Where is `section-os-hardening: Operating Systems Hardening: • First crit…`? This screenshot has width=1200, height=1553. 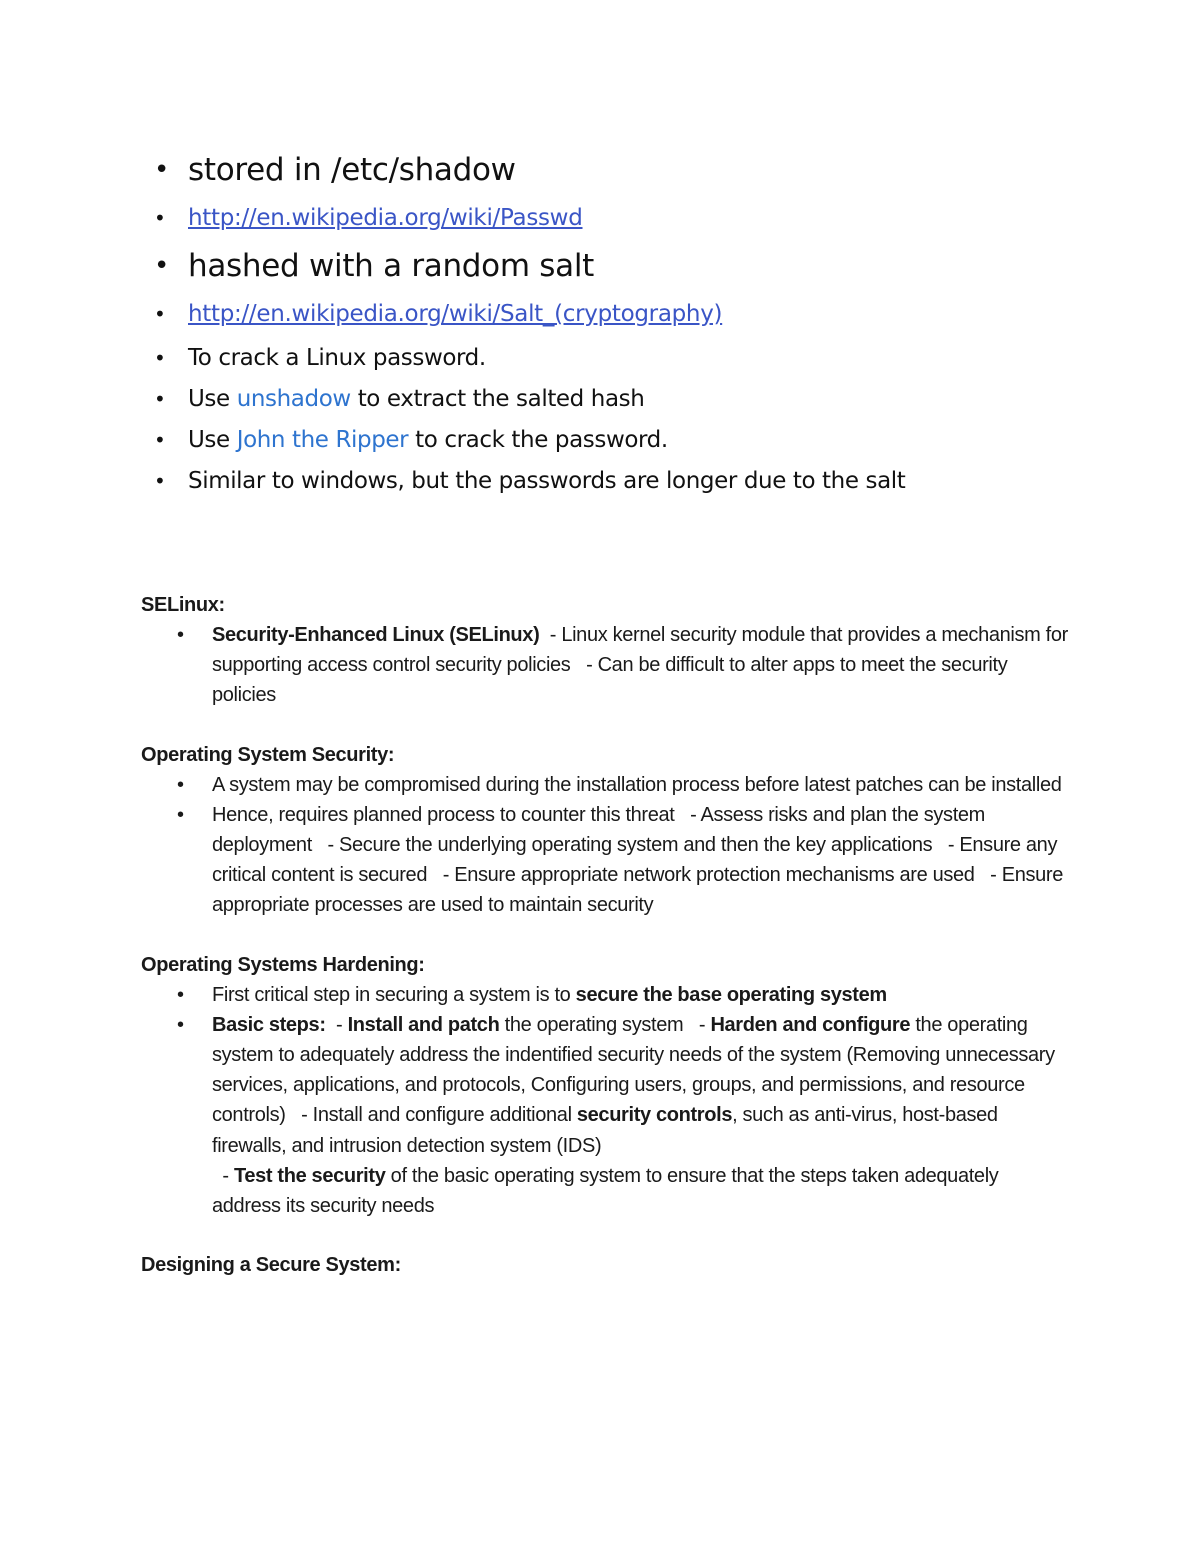 section-os-hardening: Operating Systems Hardening: • First crit… is located at coordinates (606, 1086).